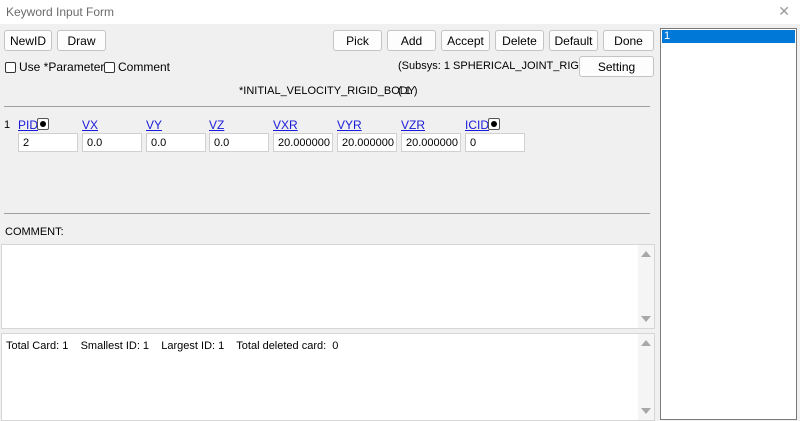 The width and height of the screenshot is (800, 421). I want to click on comment-scrollbar, so click(646, 286).